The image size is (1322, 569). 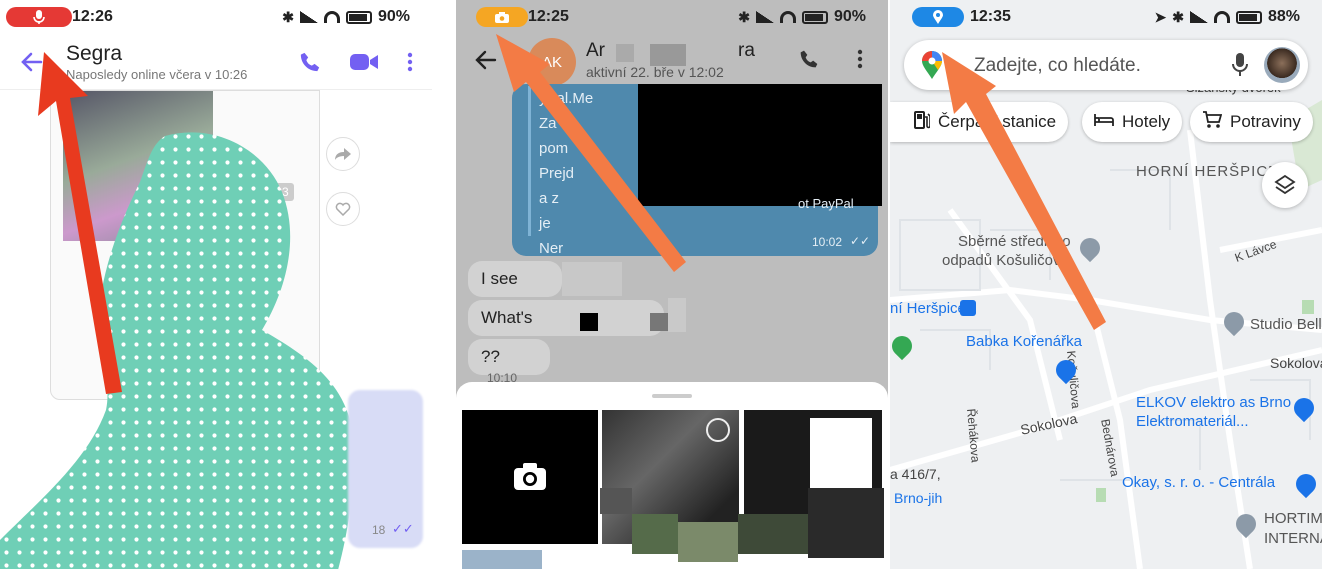 I want to click on mic-indicator-icon, so click(x=39, y=17).